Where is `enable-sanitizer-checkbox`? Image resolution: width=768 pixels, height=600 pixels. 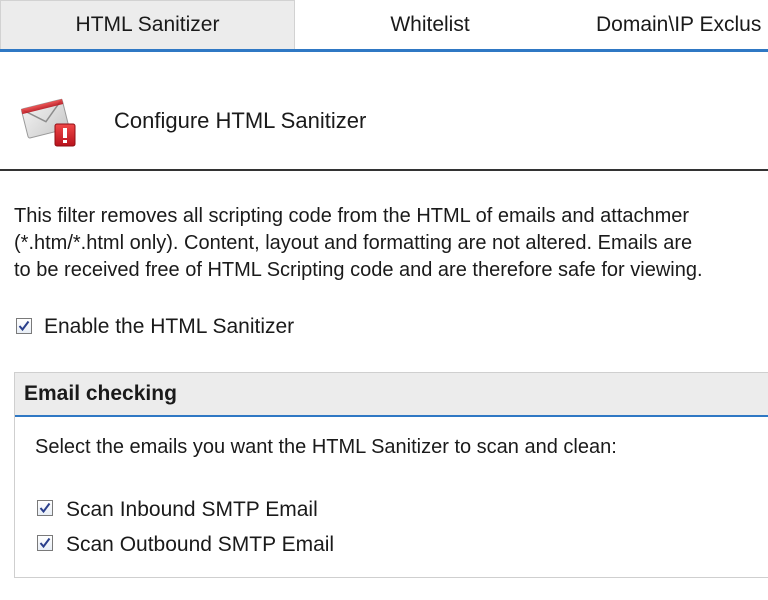
enable-sanitizer-checkbox is located at coordinates (24, 326).